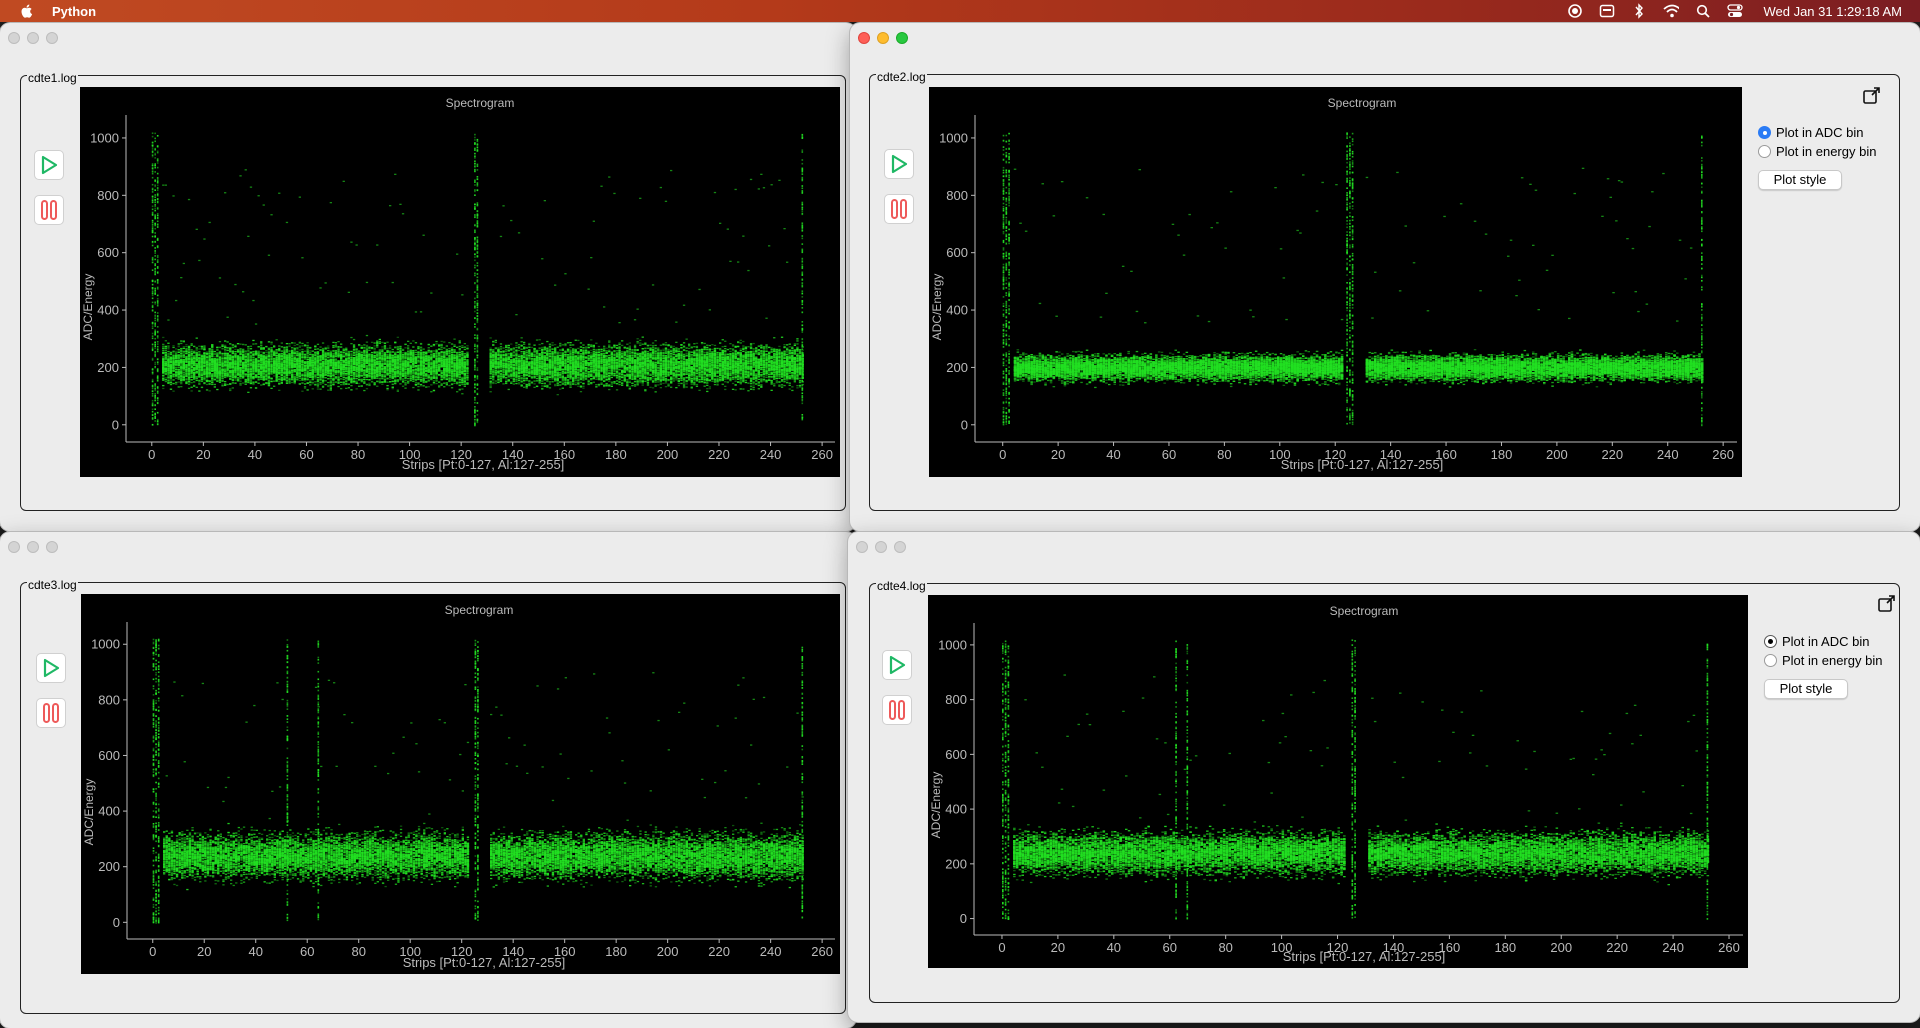 This screenshot has height=1028, width=1920. What do you see at coordinates (1671, 11) in the screenshot?
I see `wifi-icon` at bounding box center [1671, 11].